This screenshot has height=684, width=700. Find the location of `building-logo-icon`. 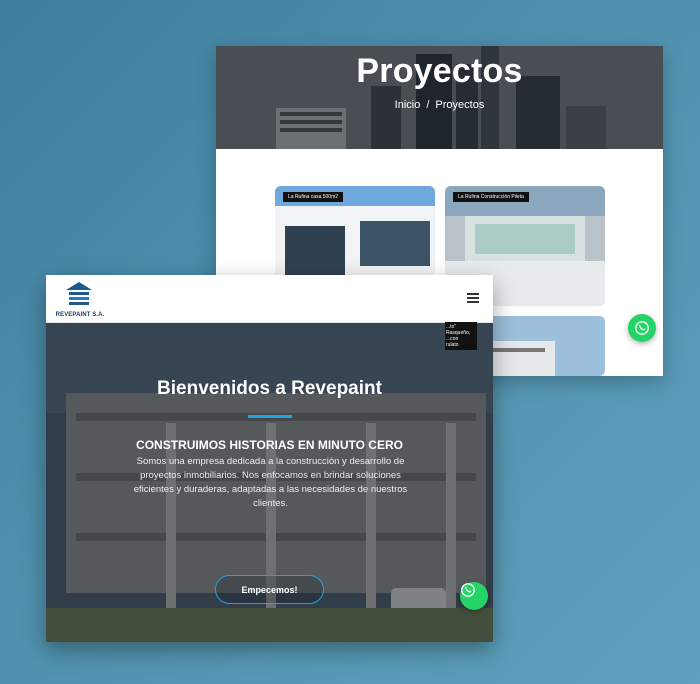

building-logo-icon is located at coordinates (79, 293).